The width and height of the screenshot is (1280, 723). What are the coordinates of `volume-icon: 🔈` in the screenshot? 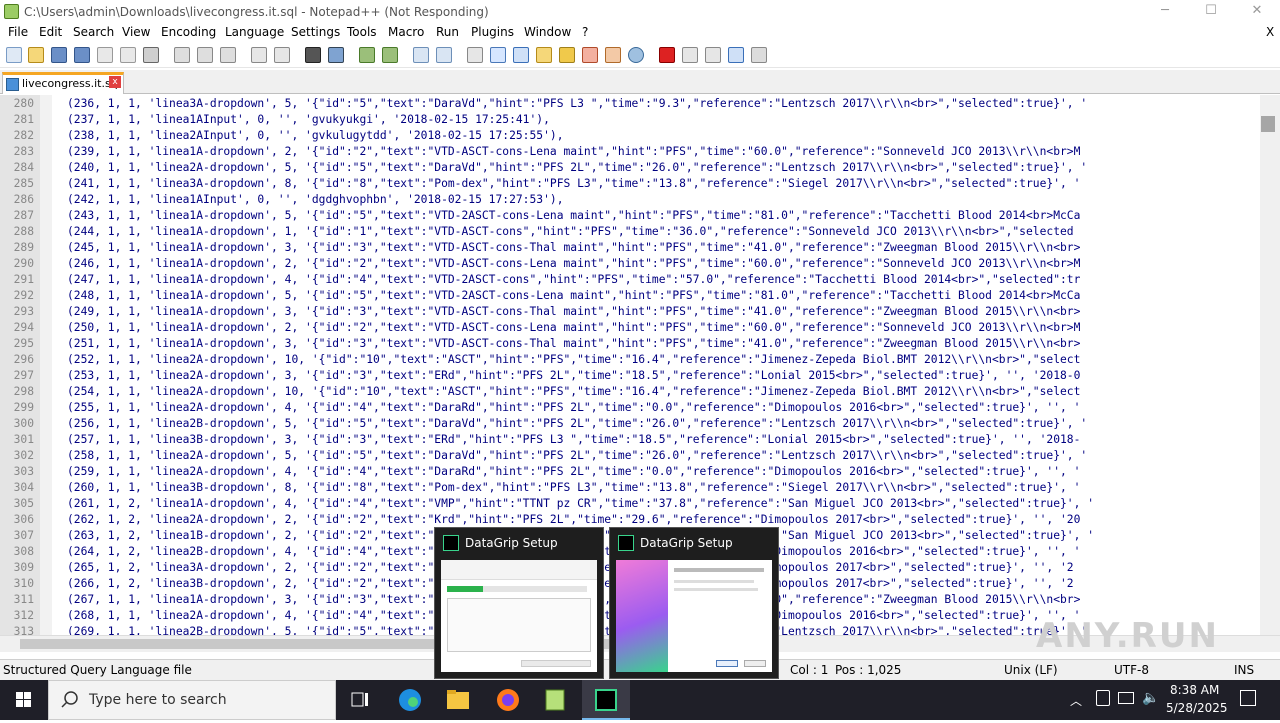 It's located at (1150, 698).